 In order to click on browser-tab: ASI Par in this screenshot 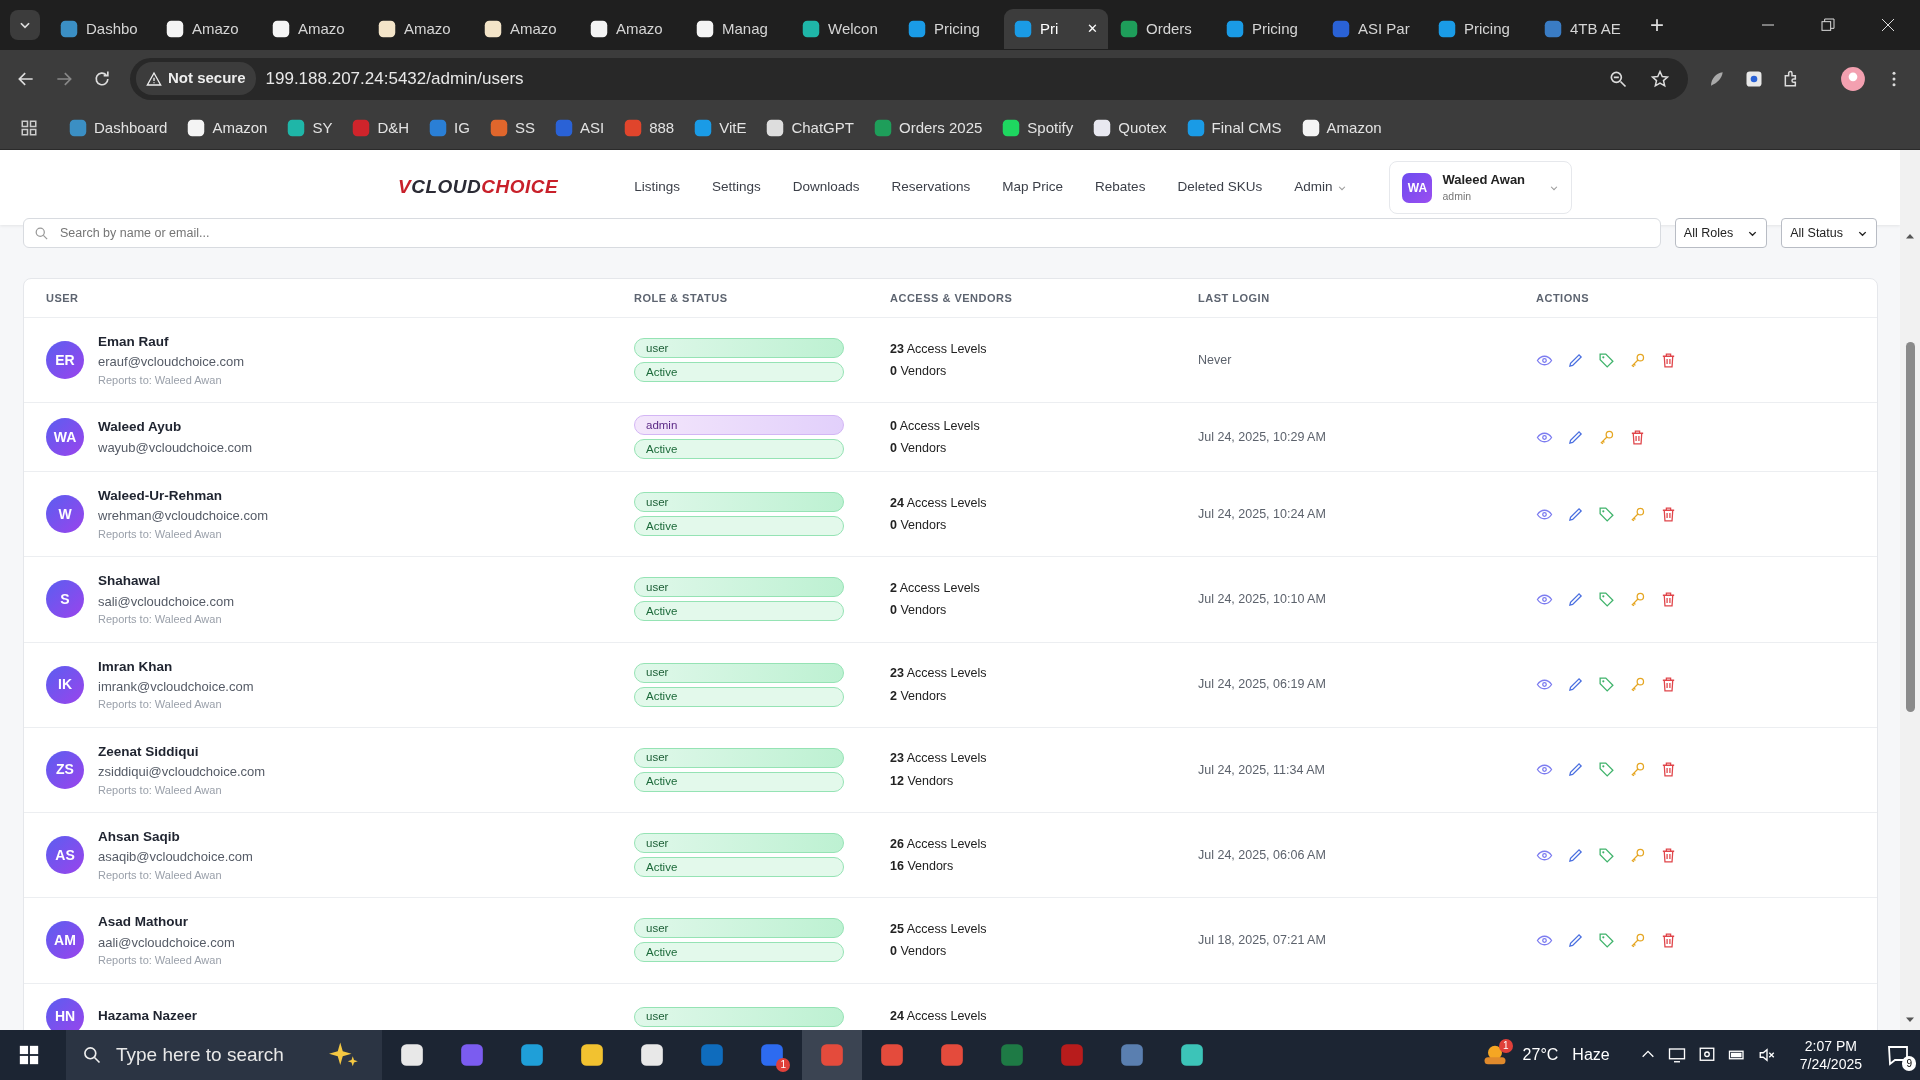, I will do `click(1374, 29)`.